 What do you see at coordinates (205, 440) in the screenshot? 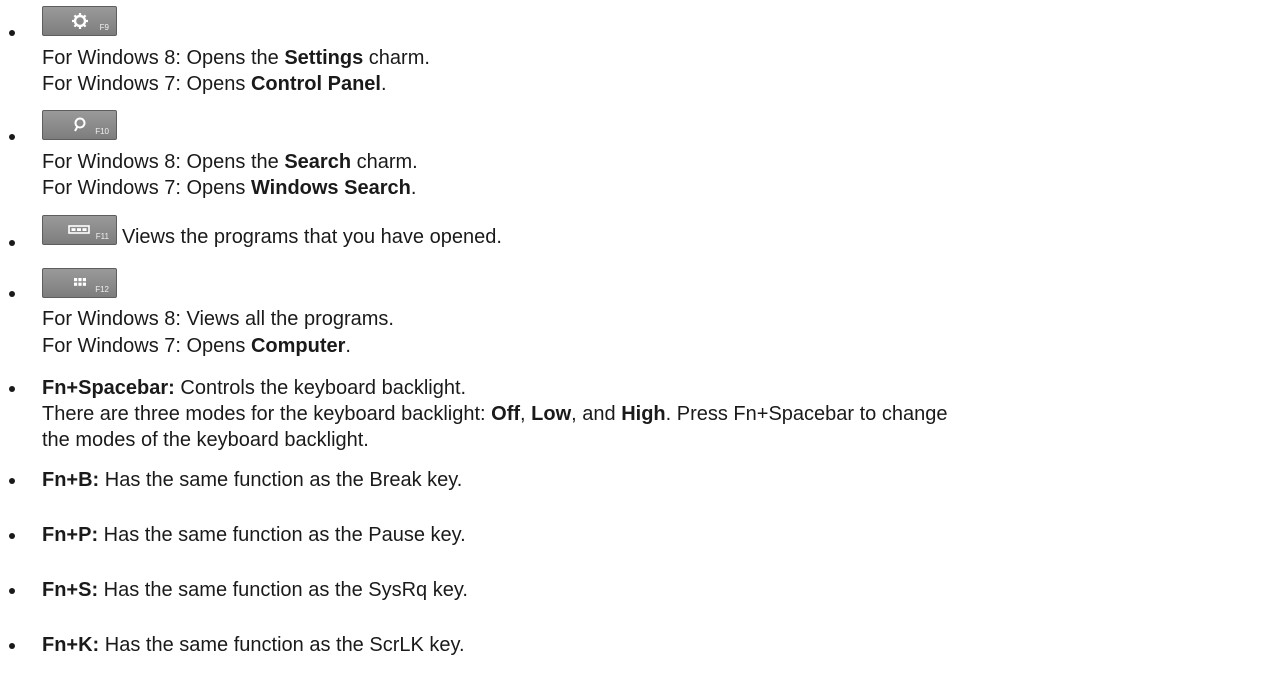
I see `description-line: the modes of the keyboard backlight.` at bounding box center [205, 440].